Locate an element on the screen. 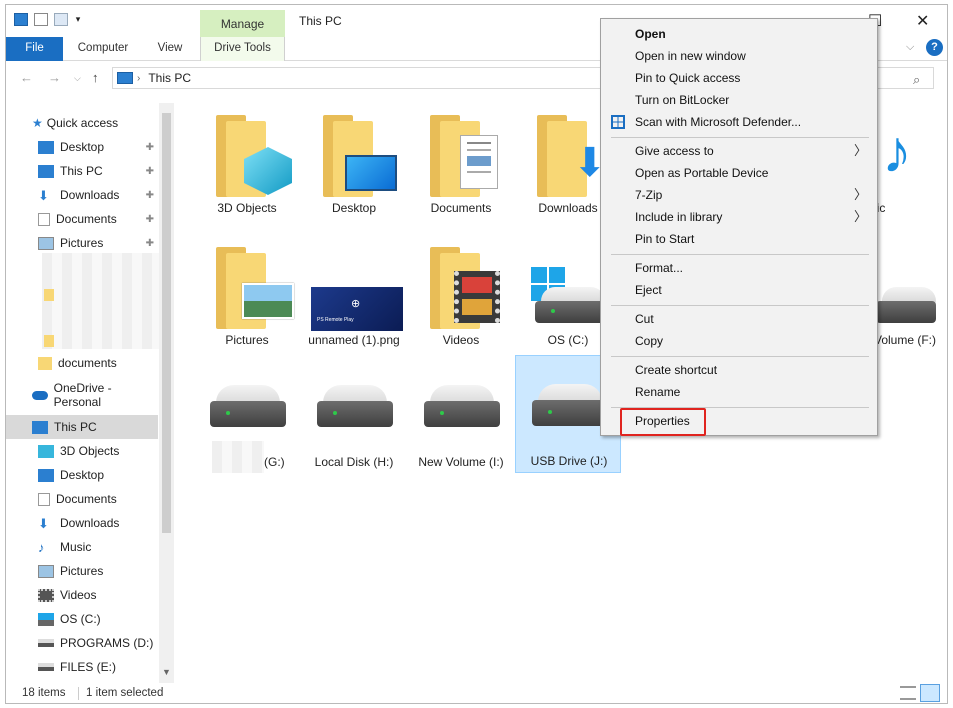 This screenshot has width=953, height=708. sidebar-item-onedrive: OneDrive - Personal is located at coordinates (96, 395).